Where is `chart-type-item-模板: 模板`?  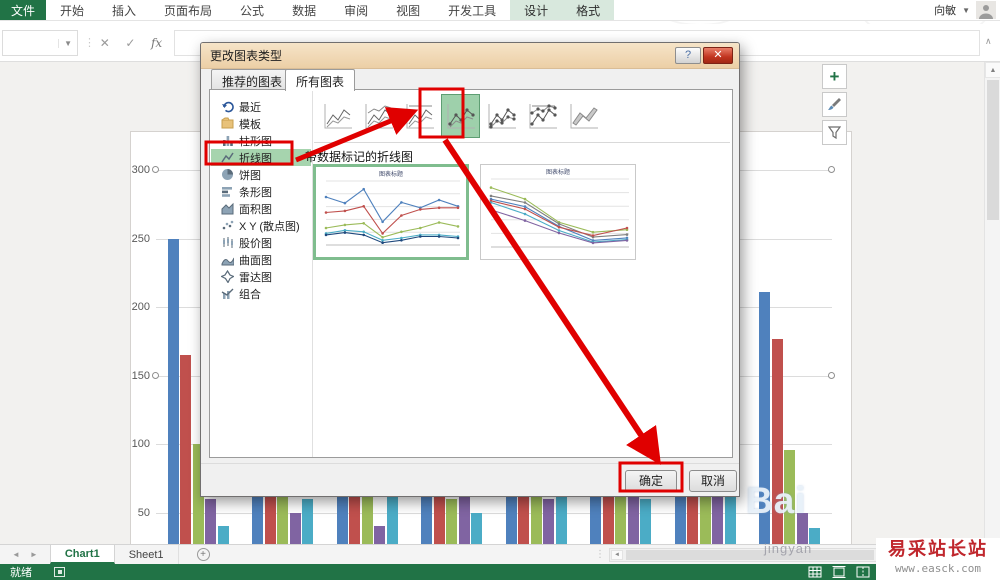 chart-type-item-模板: 模板 is located at coordinates (261, 123).